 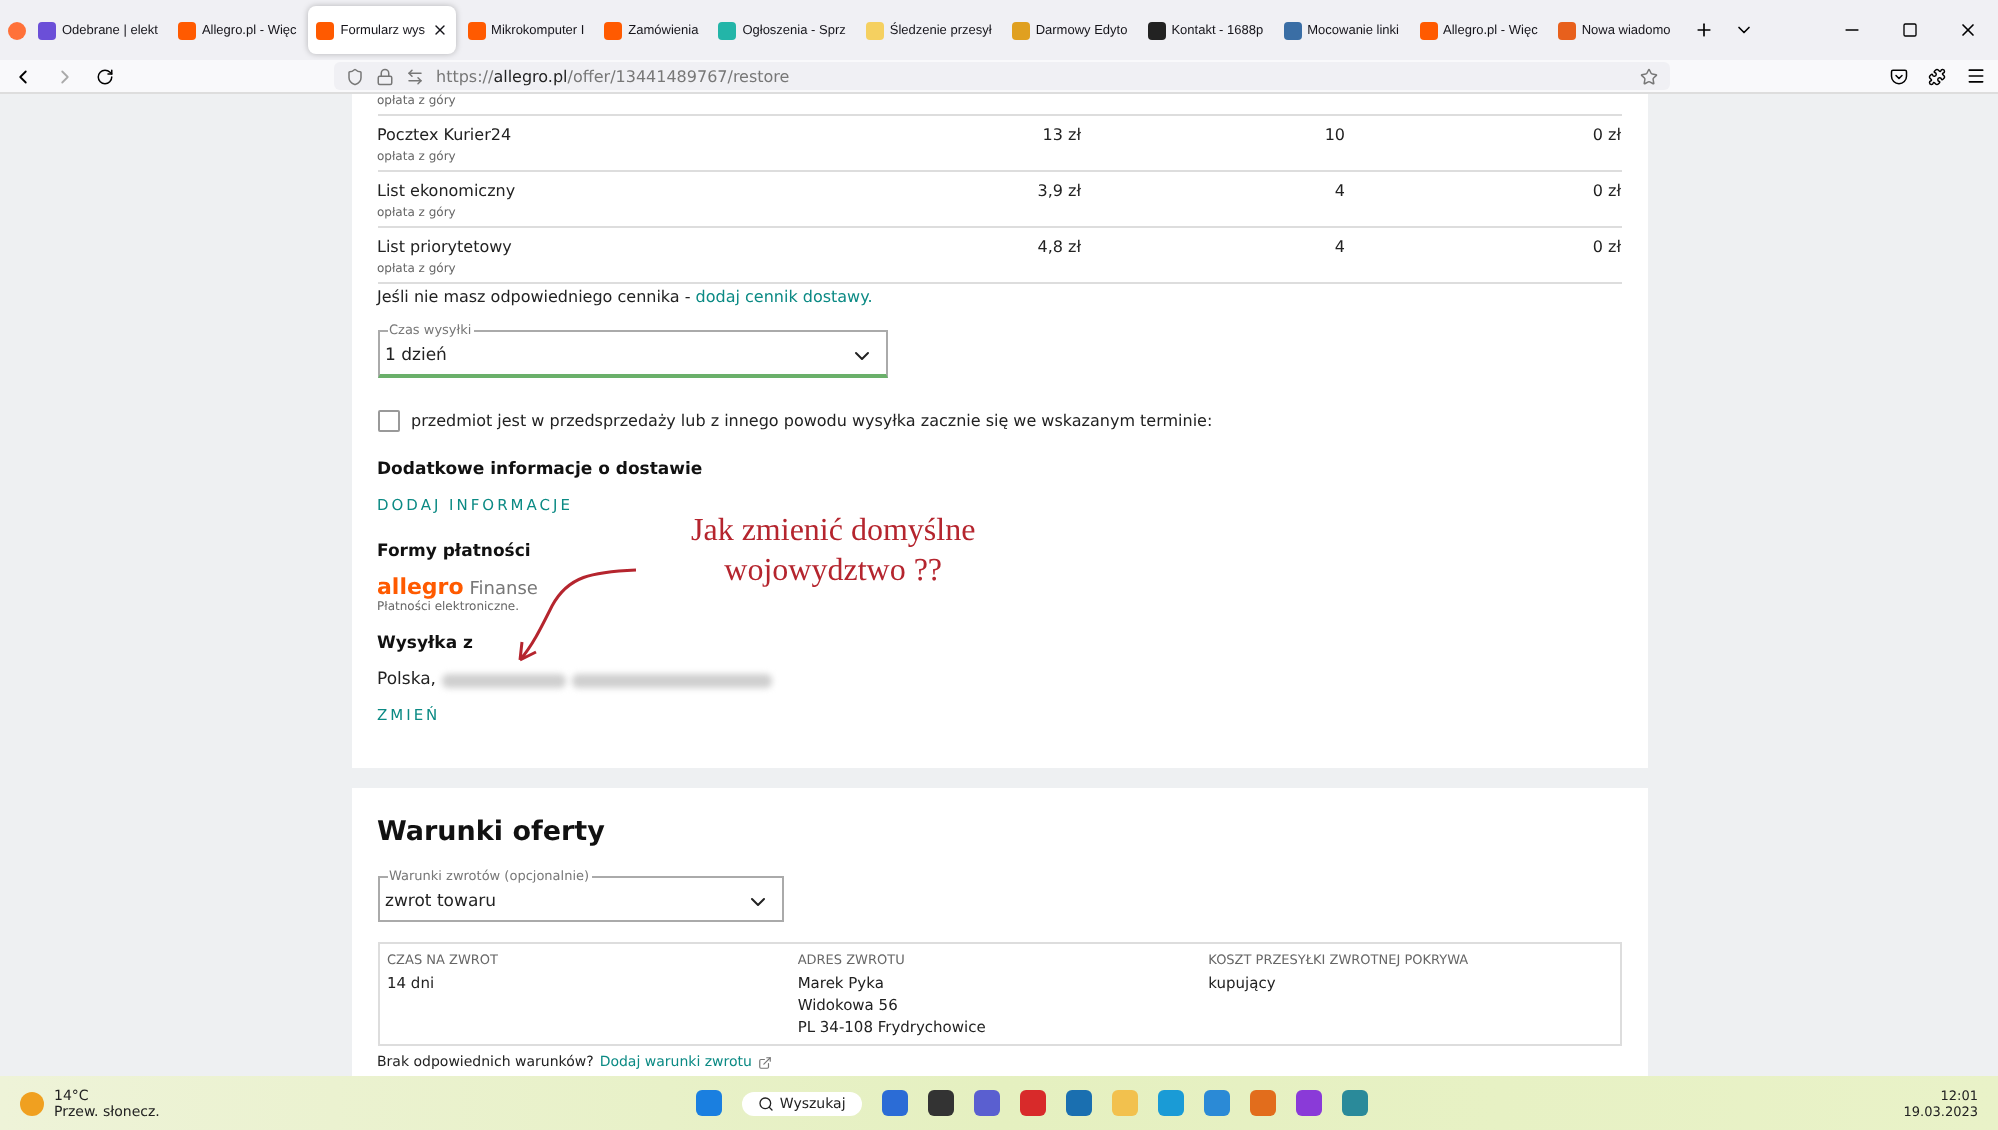 What do you see at coordinates (492, 832) in the screenshot?
I see `section-title: Warunki oferty` at bounding box center [492, 832].